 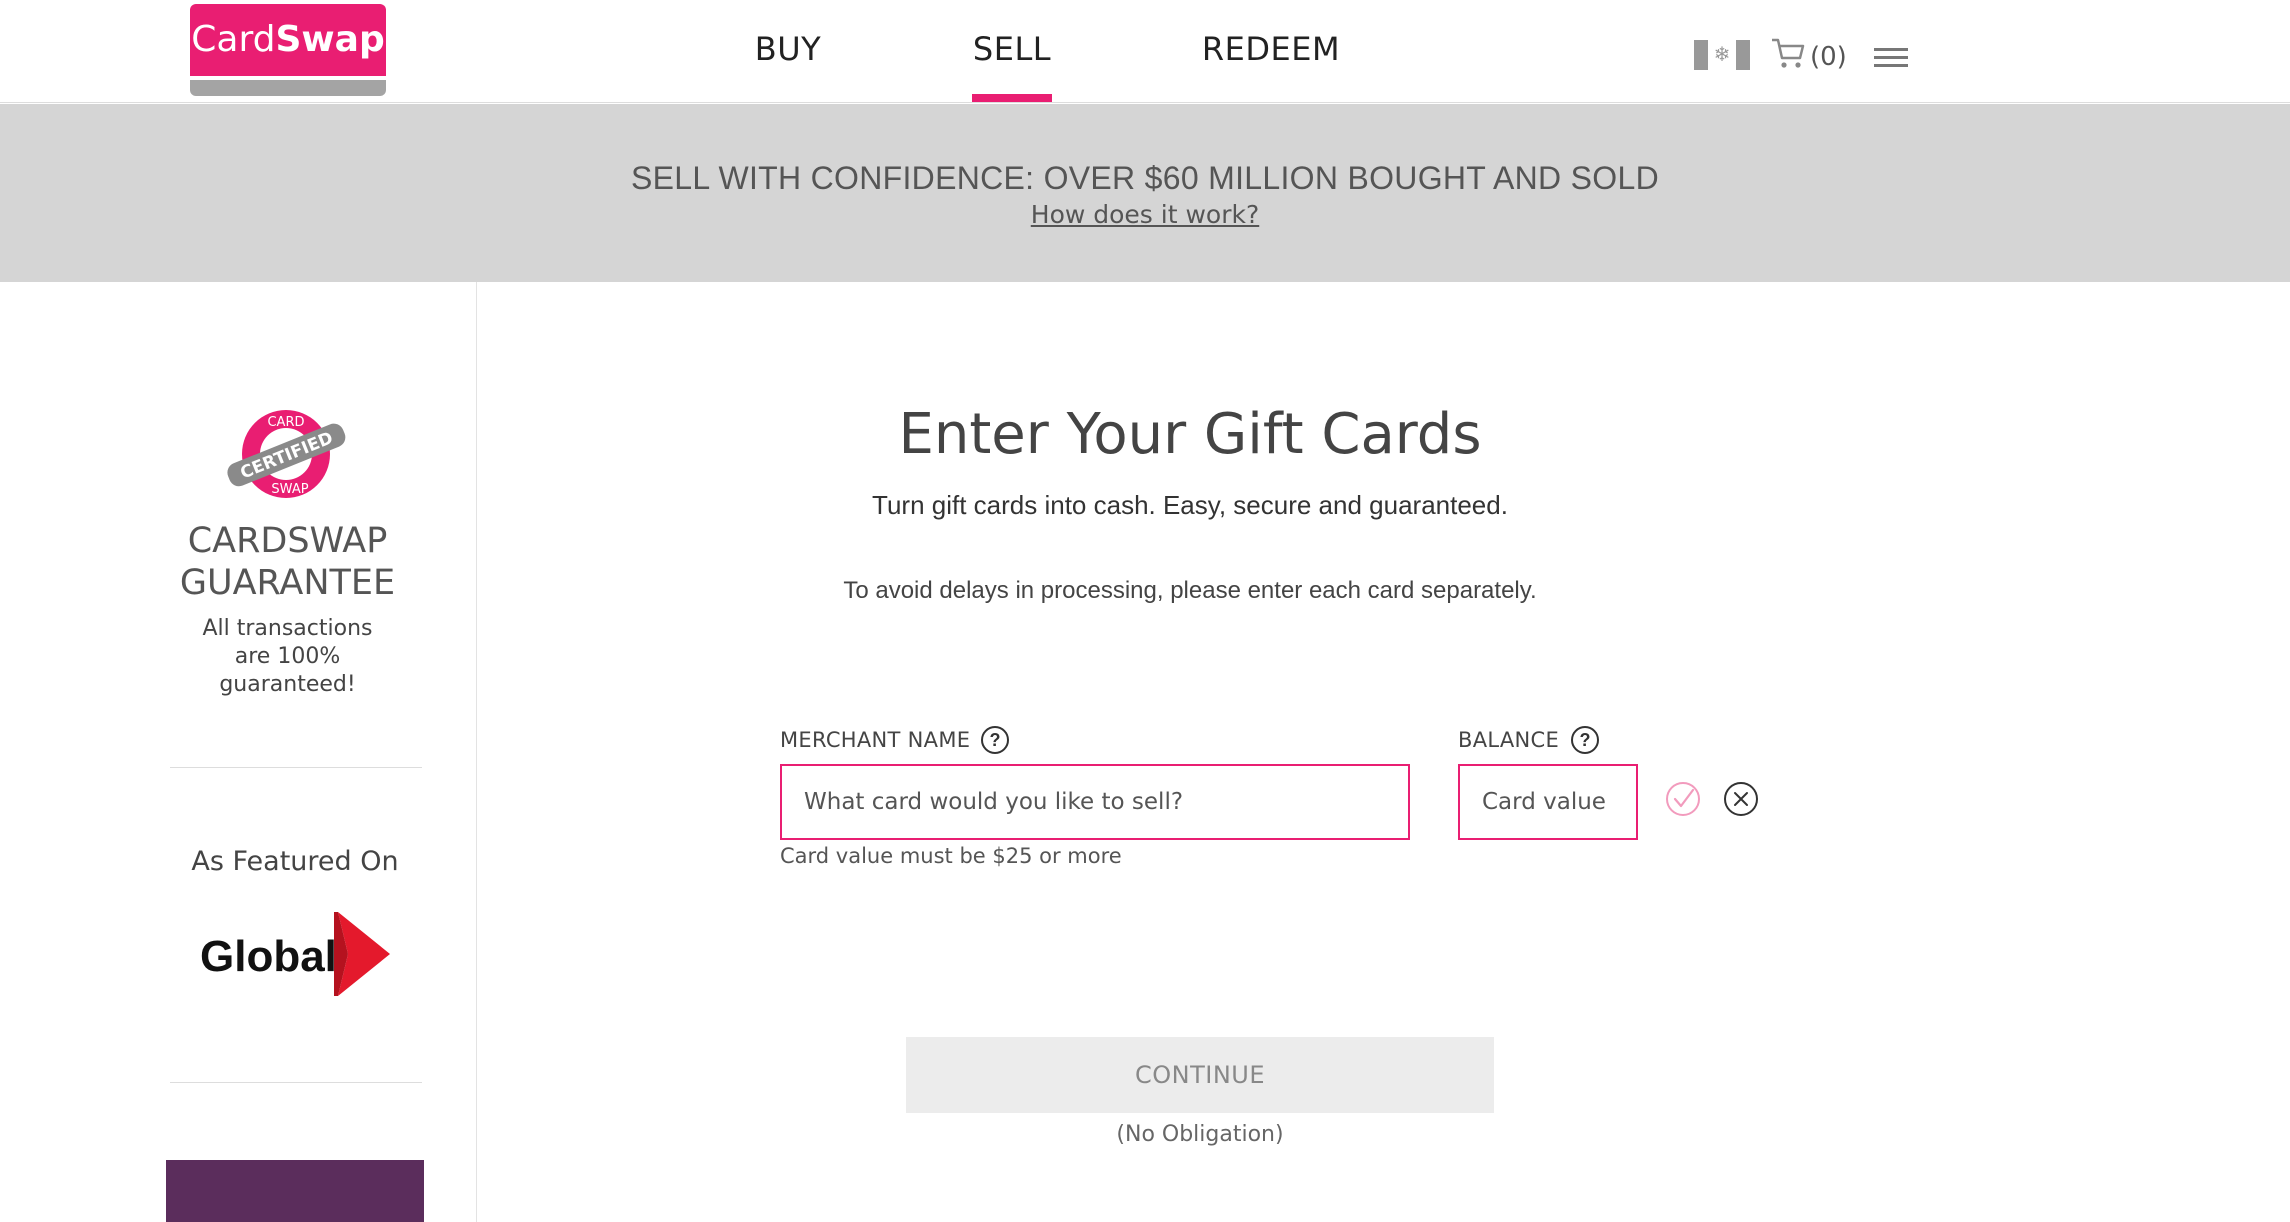 What do you see at coordinates (1509, 740) in the screenshot?
I see `balance-label: BALANCE` at bounding box center [1509, 740].